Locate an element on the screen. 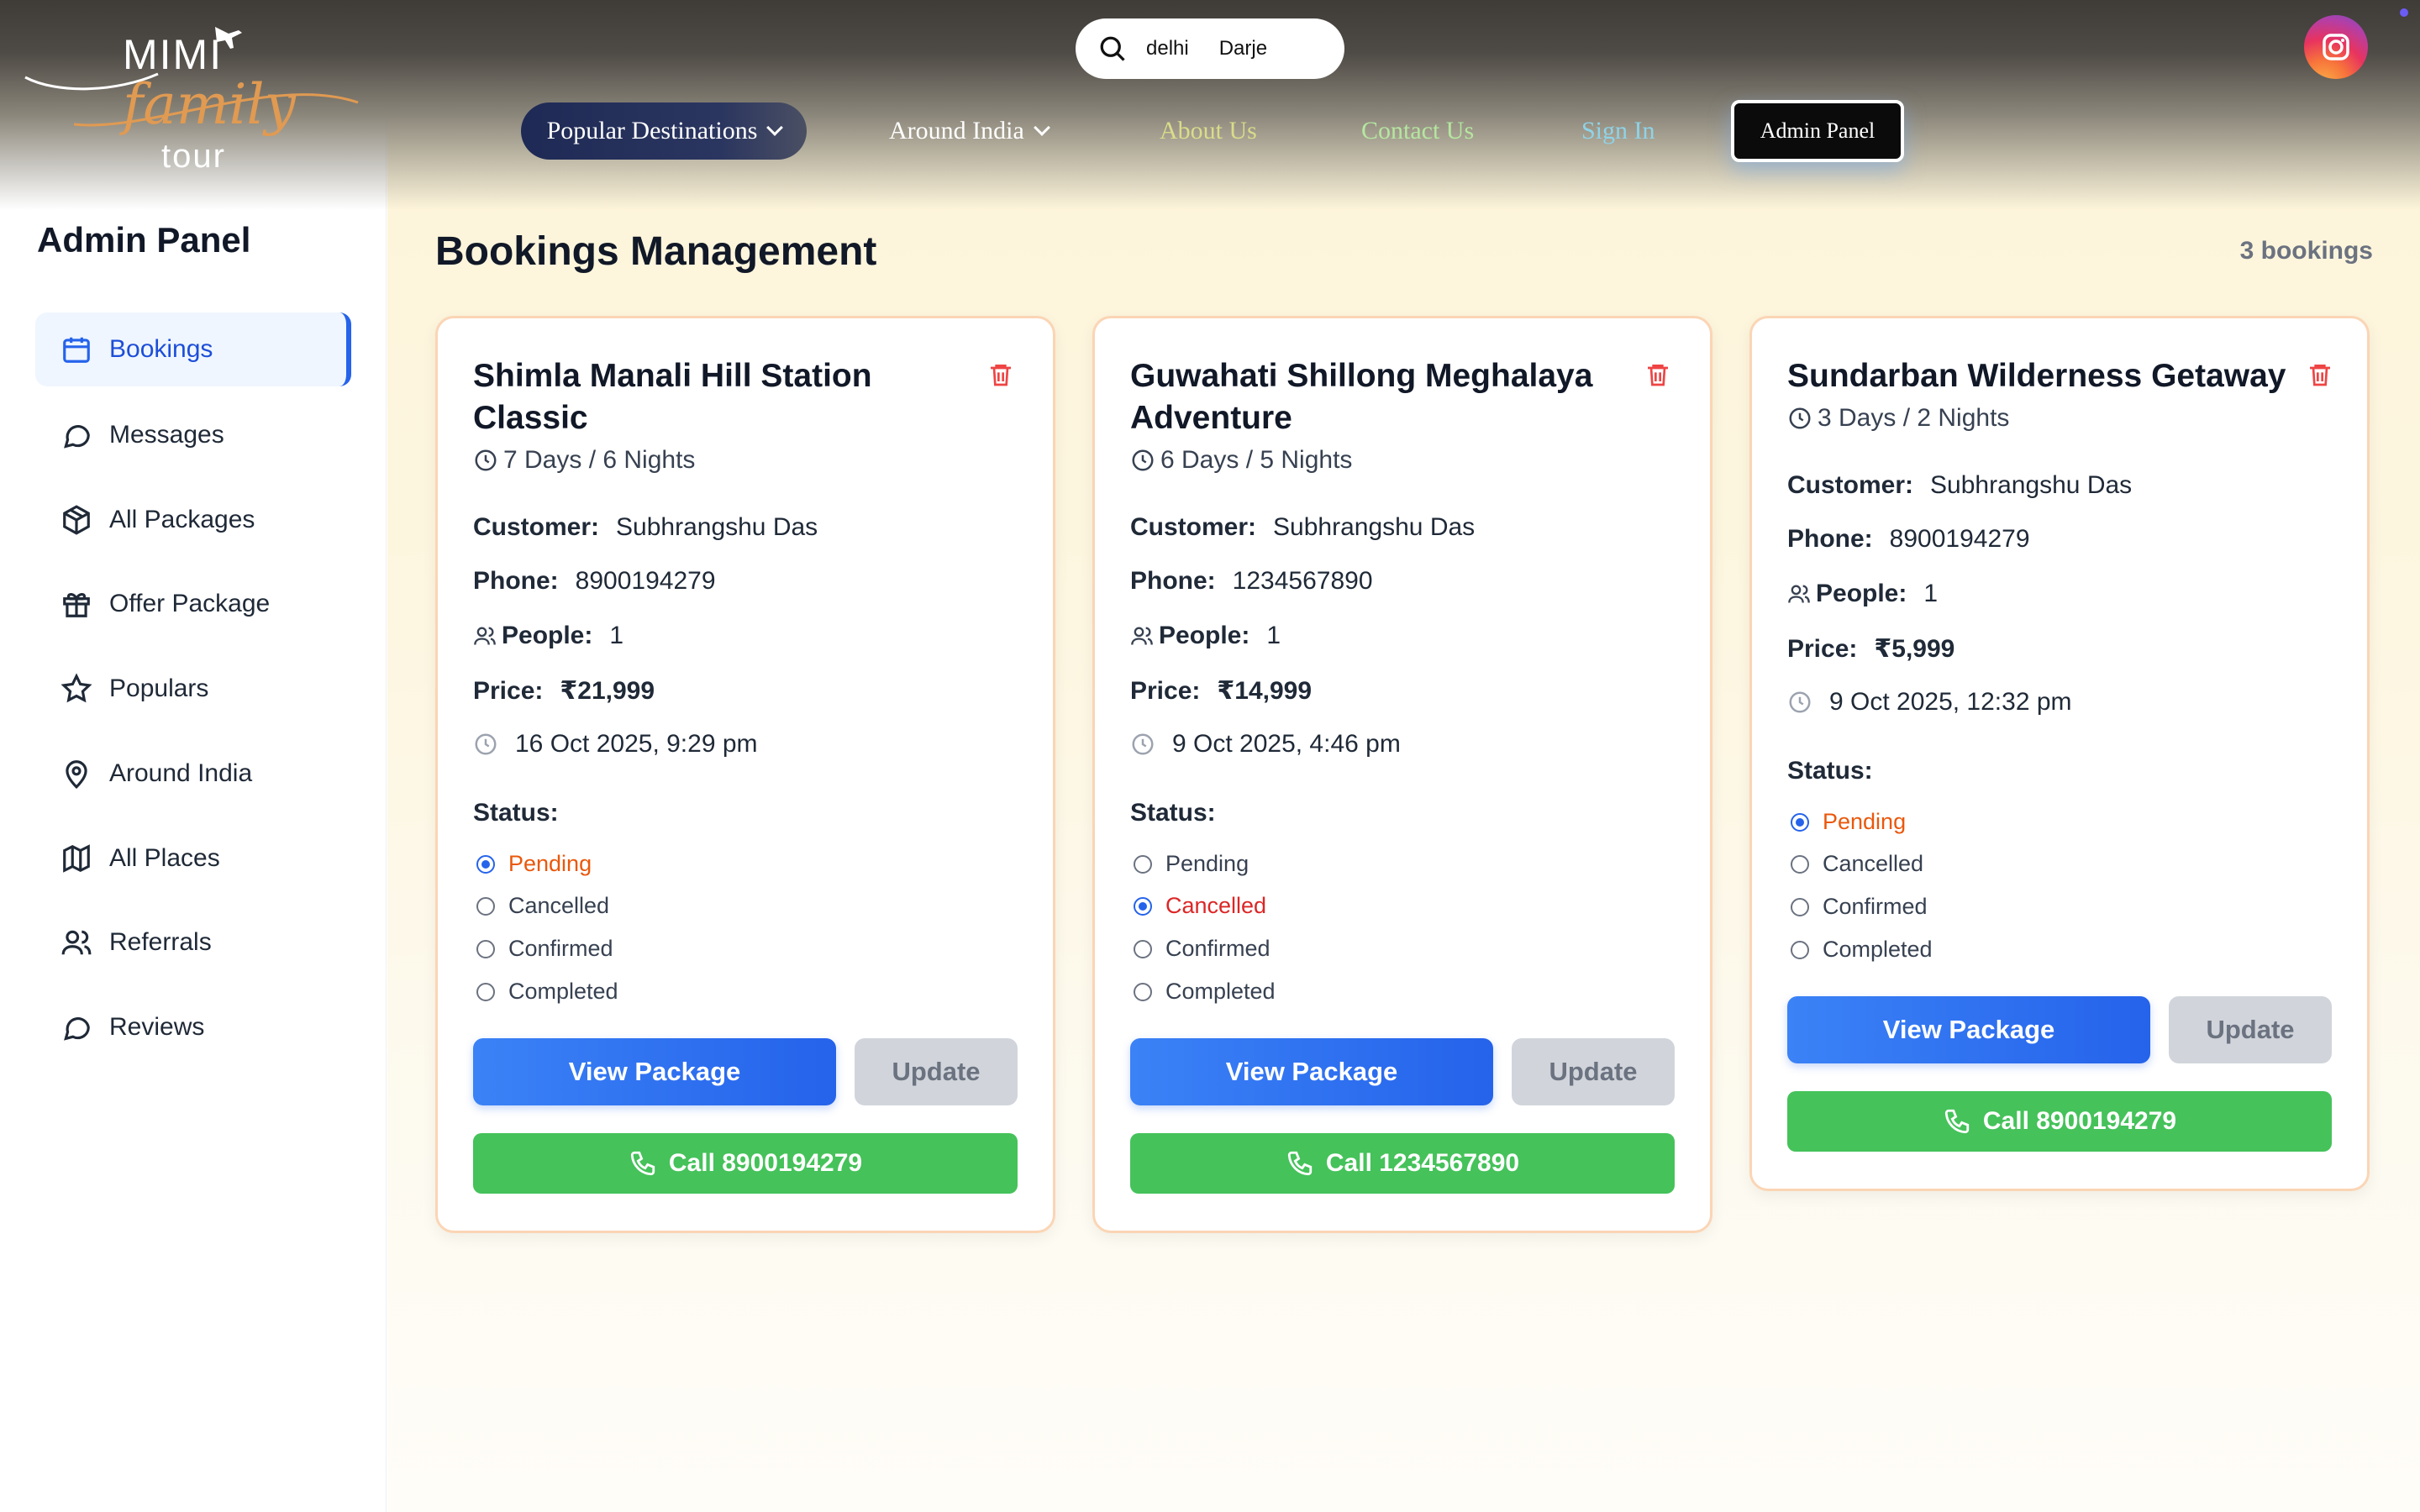 This screenshot has height=1512, width=2420. sidebar-item-label: Referrals is located at coordinates (161, 942).